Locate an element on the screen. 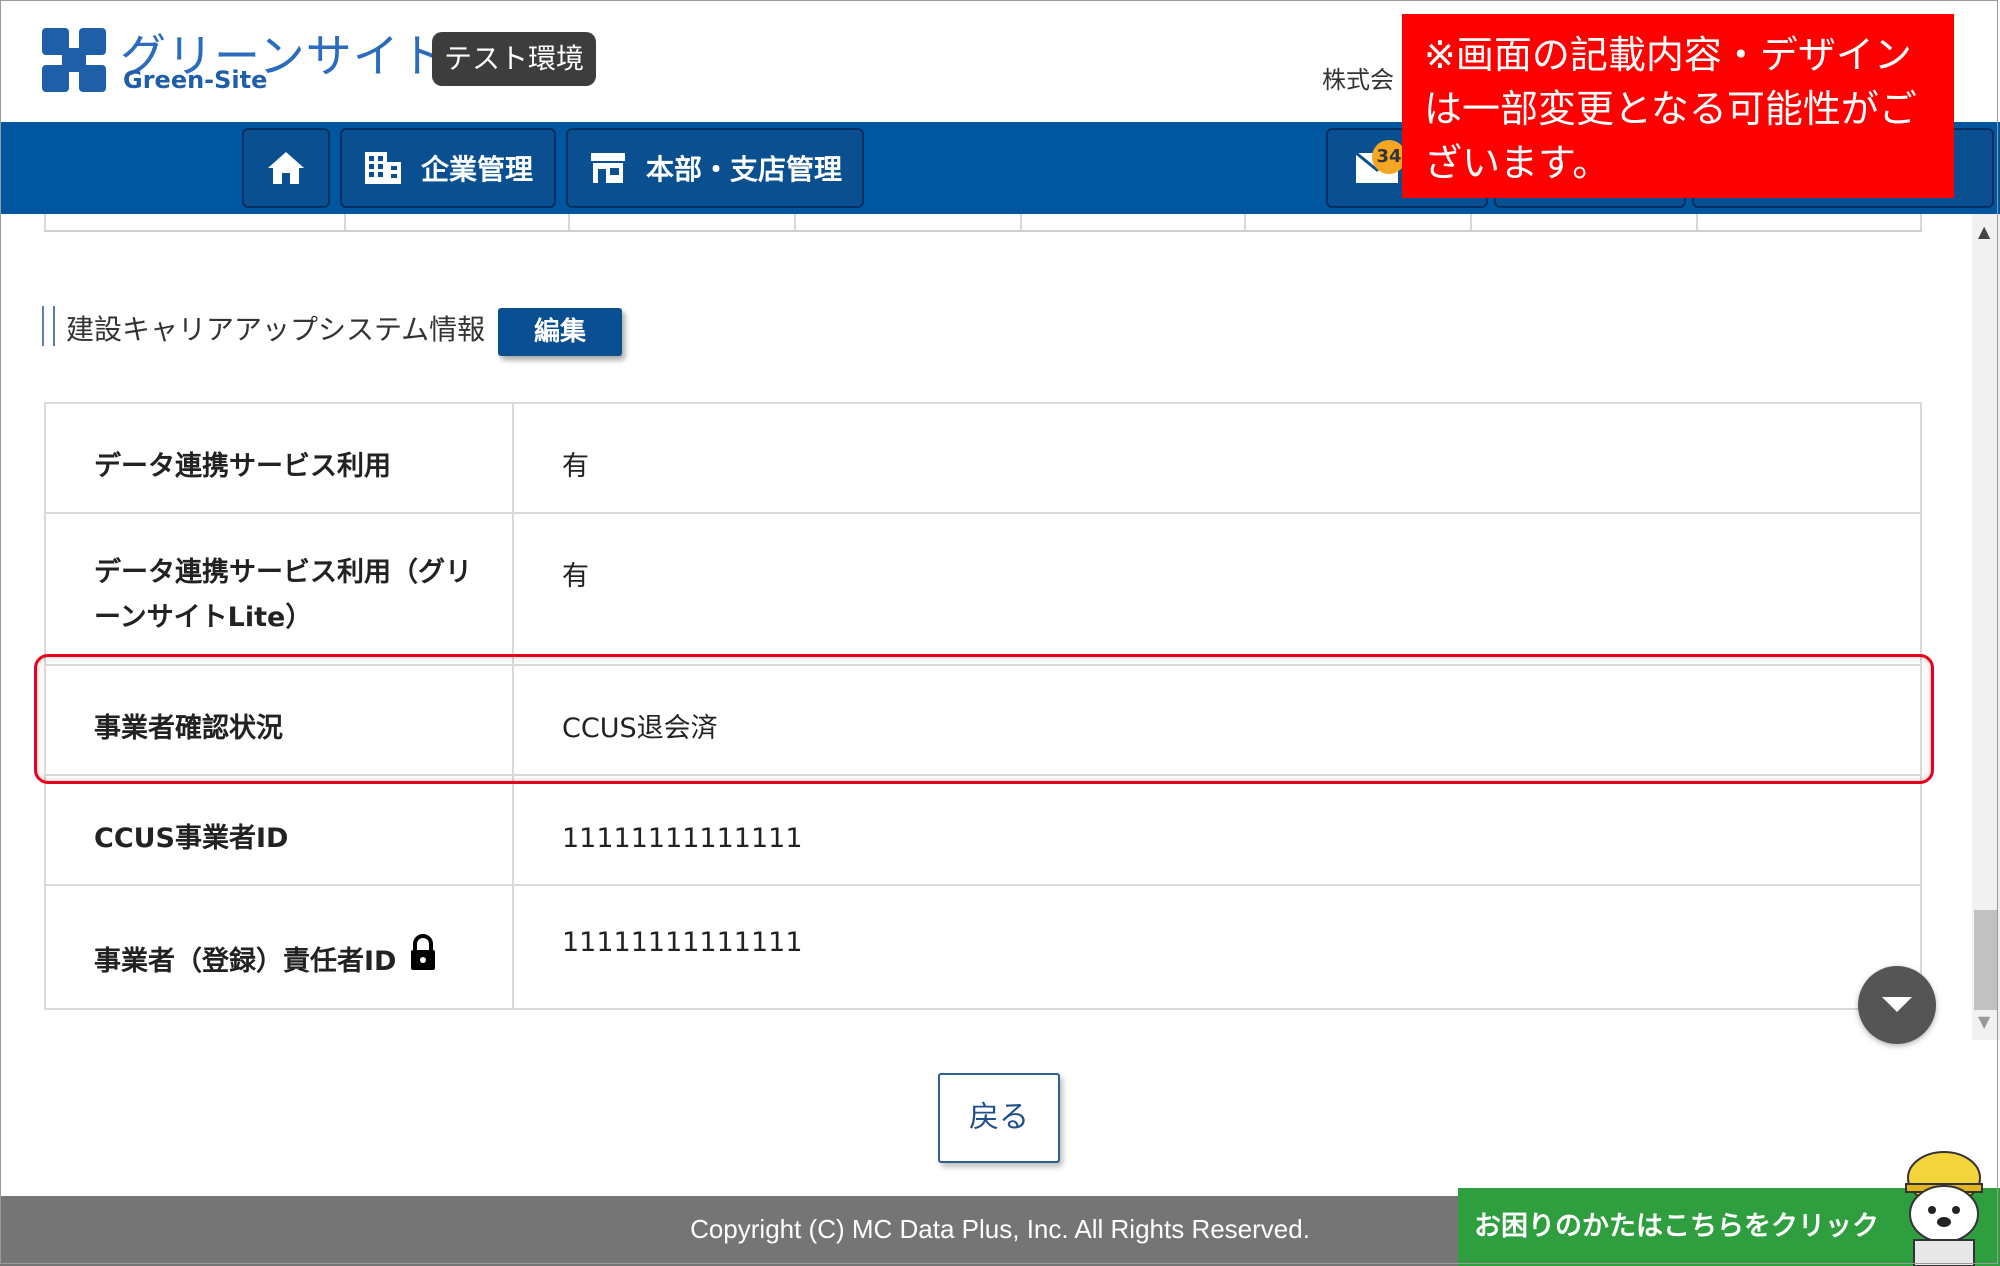 The width and height of the screenshot is (2000, 1266). nav-branch-management: 本部・支店管理 is located at coordinates (715, 168).